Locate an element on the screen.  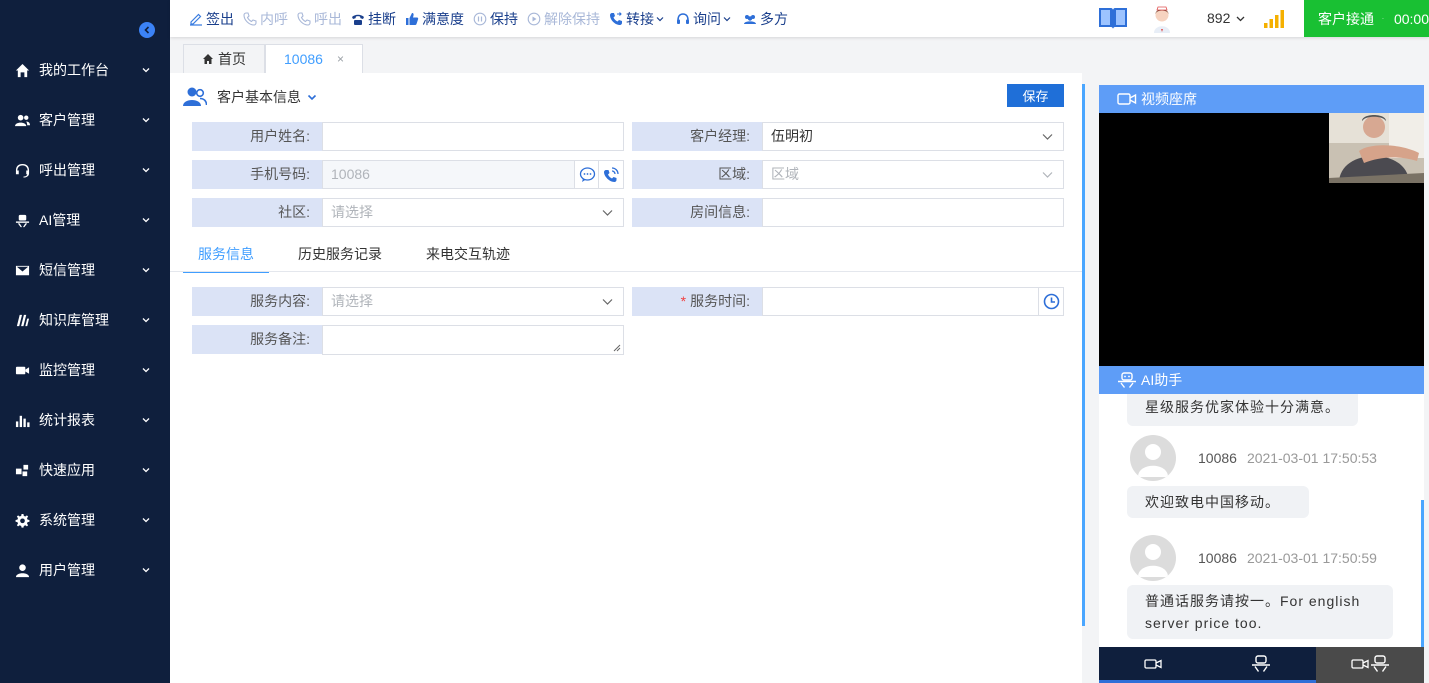
call-actions: 签出 内呼 呼出 挂断 满意度 保持 解除保持 转接 询问 多方 is located at coordinates (482, 18).